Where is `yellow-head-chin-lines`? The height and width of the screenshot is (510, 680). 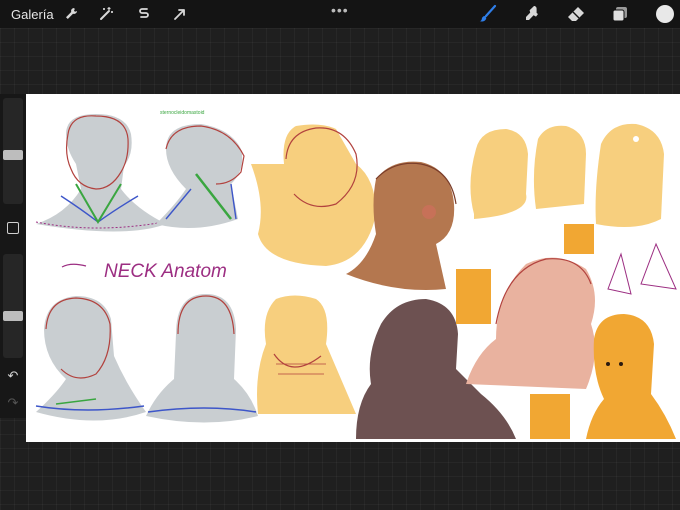
yellow-head-chin-lines is located at coordinates (306, 354).